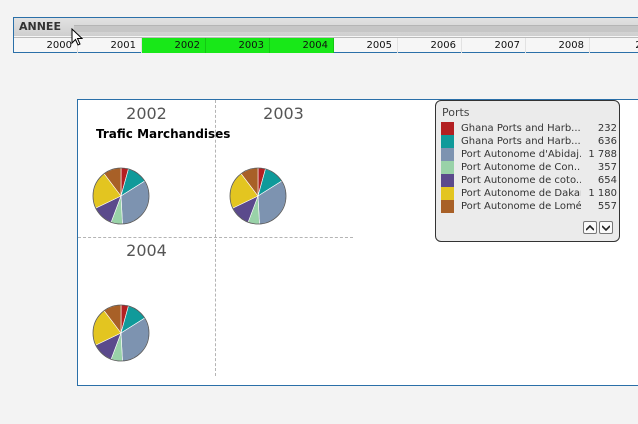 The width and height of the screenshot is (638, 424). Describe the element at coordinates (146, 113) in the screenshot. I see `panel-title-2002: 2002` at that location.